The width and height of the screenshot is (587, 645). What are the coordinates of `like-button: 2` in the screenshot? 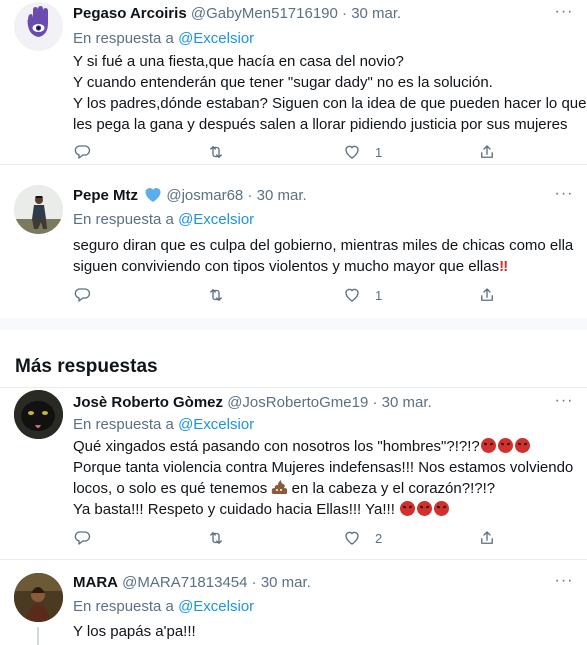 It's located at (362, 538).